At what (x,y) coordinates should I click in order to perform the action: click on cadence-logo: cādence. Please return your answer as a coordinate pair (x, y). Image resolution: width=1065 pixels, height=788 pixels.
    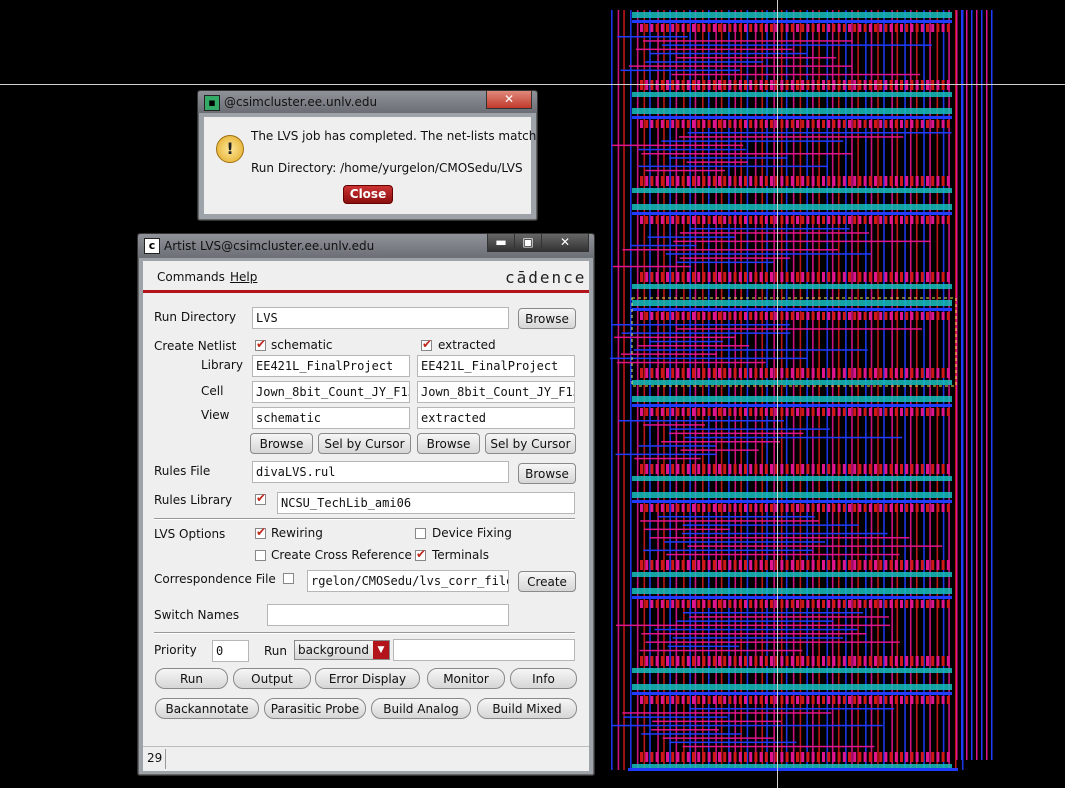
    Looking at the image, I should click on (546, 277).